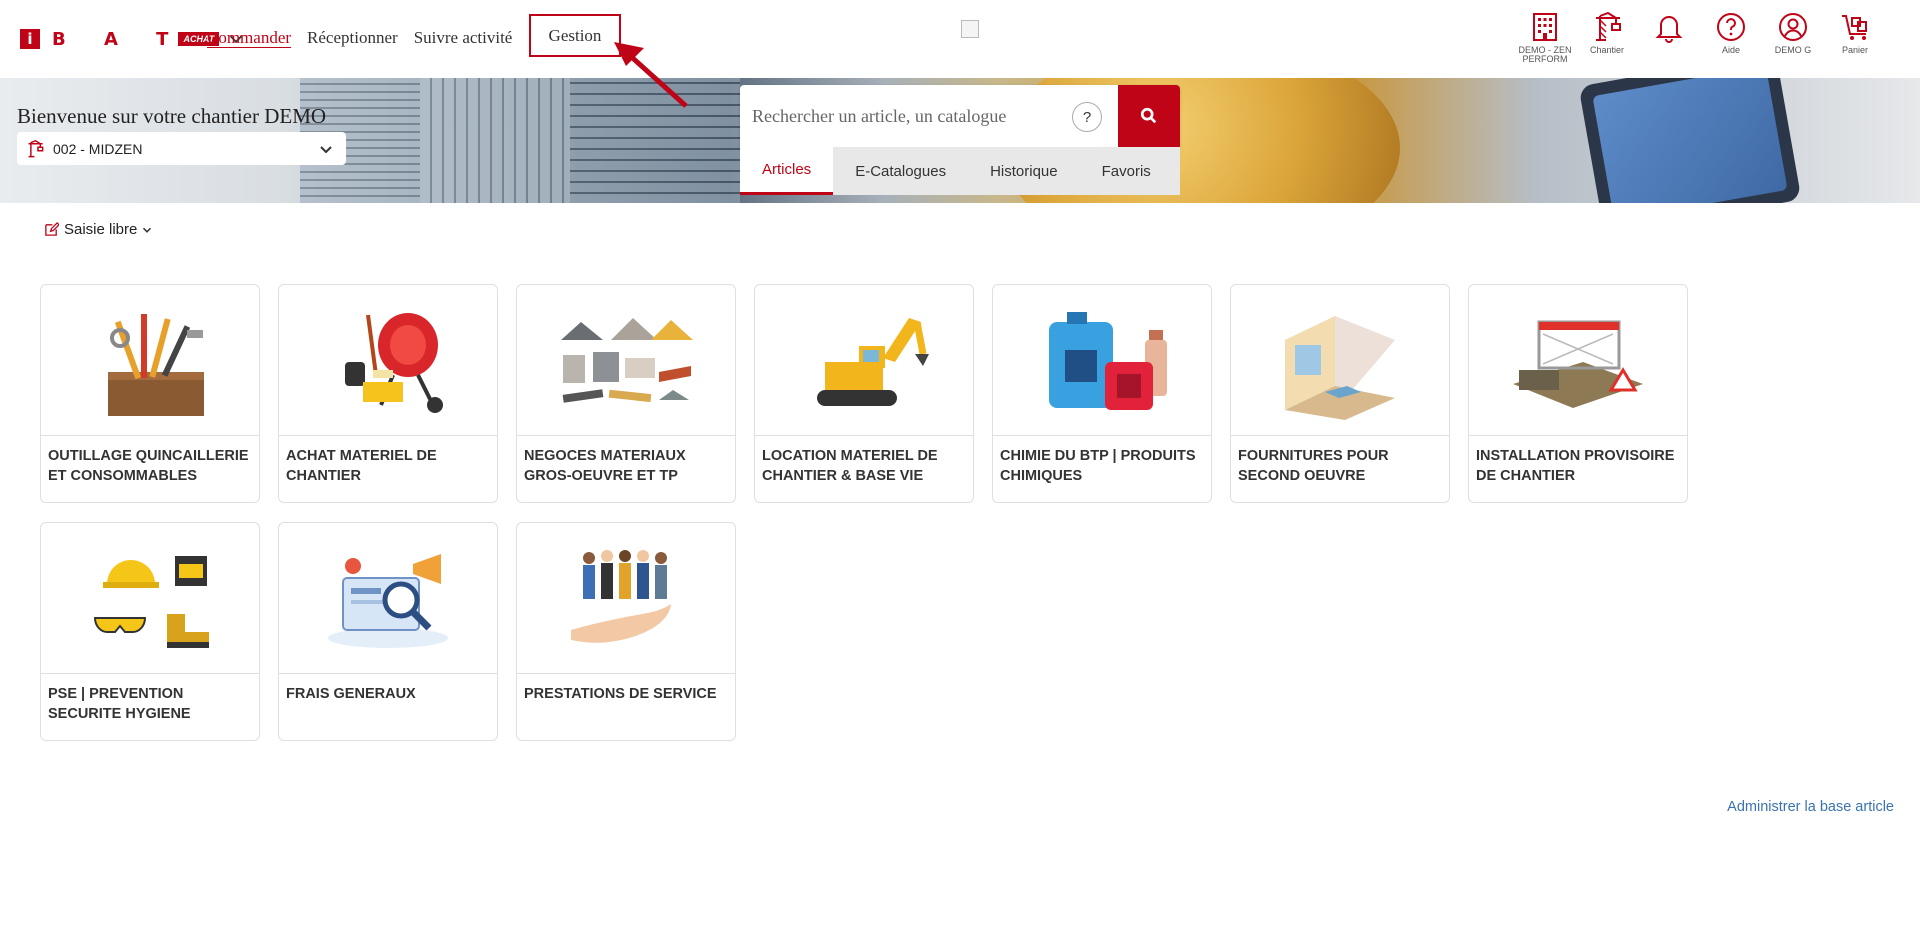 The width and height of the screenshot is (1920, 929). Describe the element at coordinates (1607, 50) in the screenshot. I see `header-item-chantier-label: Chantier` at that location.